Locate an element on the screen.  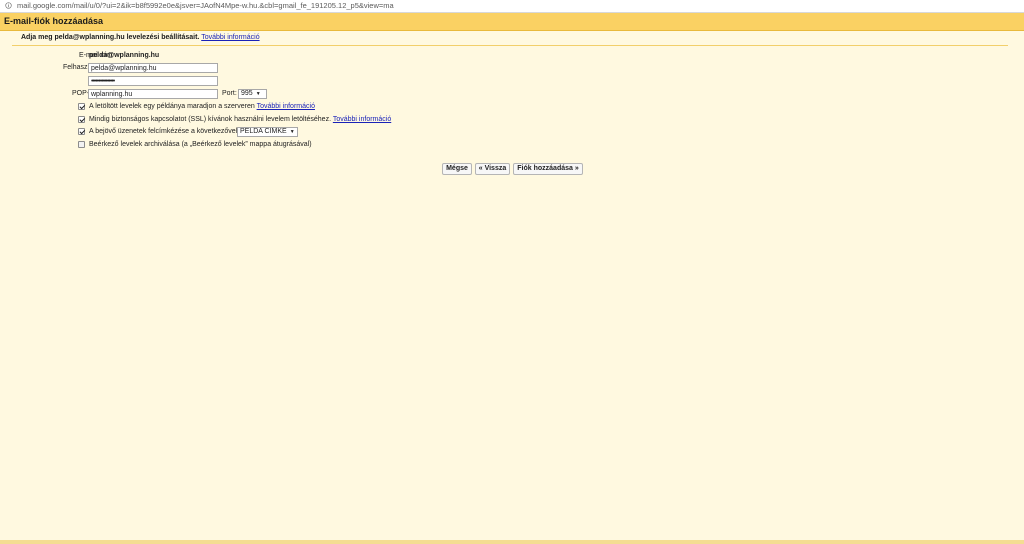
password-field: •••••••••••••••• is located at coordinates (153, 81).